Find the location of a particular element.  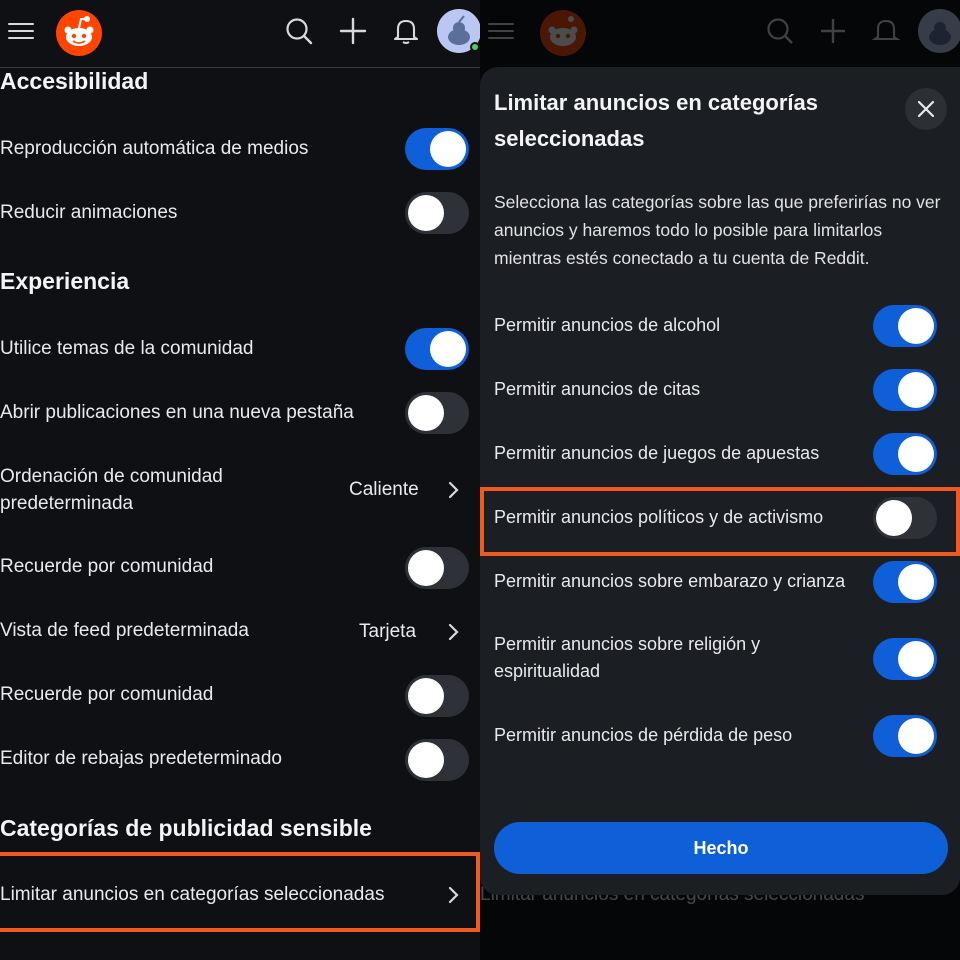

option-label-dating: Permitir anuncios de citas is located at coordinates (597, 389).